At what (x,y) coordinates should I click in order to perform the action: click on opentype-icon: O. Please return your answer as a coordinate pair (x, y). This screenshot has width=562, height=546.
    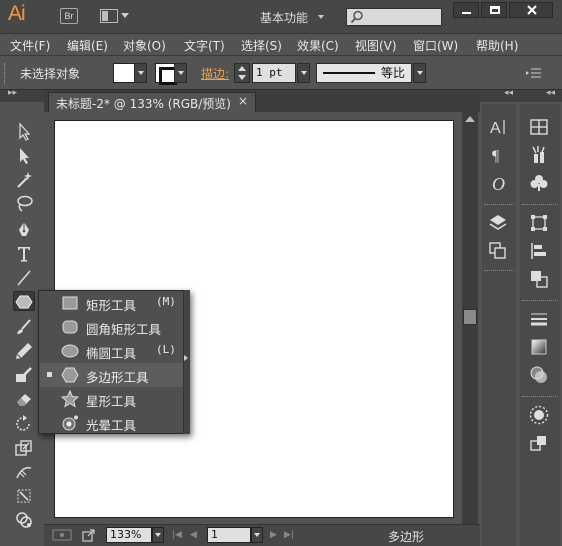
    Looking at the image, I should click on (498, 184).